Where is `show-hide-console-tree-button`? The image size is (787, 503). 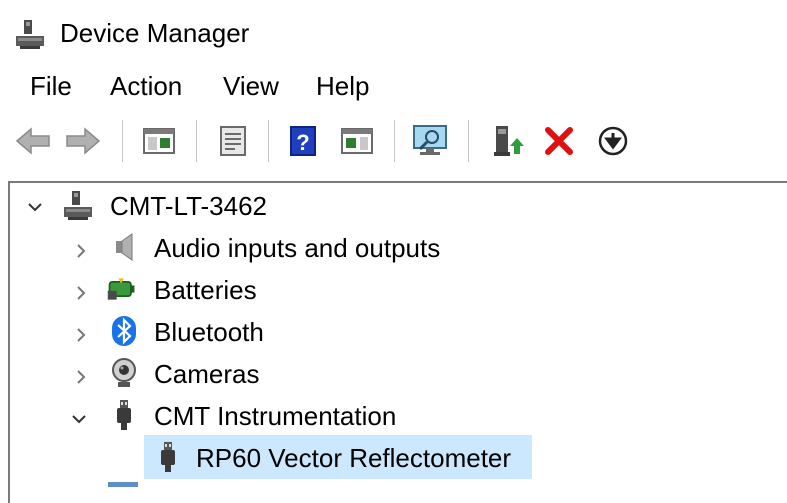 show-hide-console-tree-button is located at coordinates (159, 141).